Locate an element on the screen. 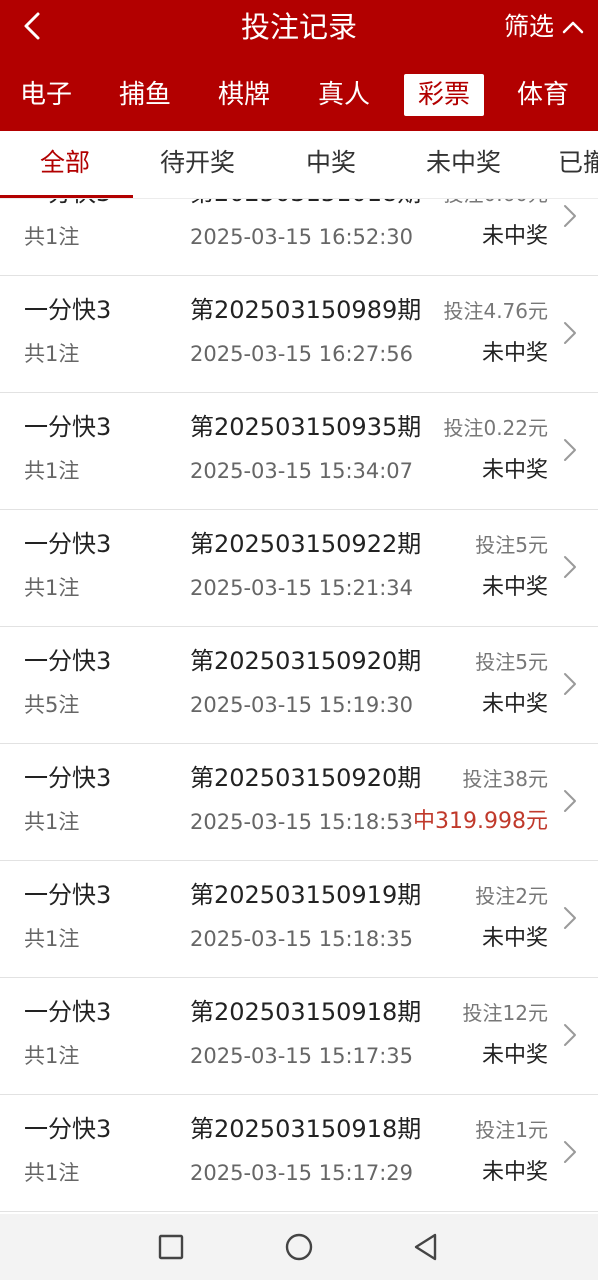 The image size is (598, 1280). record-bet-count: 共5注 is located at coordinates (52, 705).